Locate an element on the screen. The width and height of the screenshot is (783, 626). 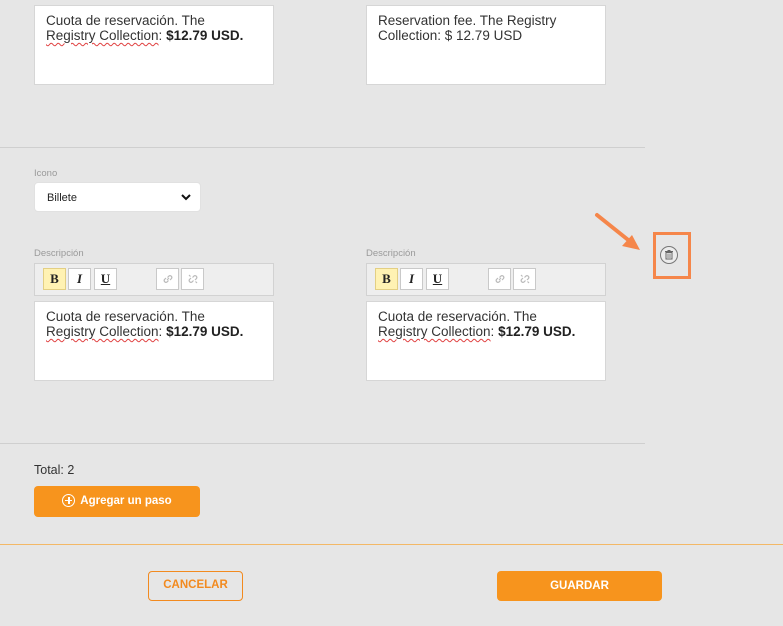
cancel-button: CANCELAR is located at coordinates (195, 586).